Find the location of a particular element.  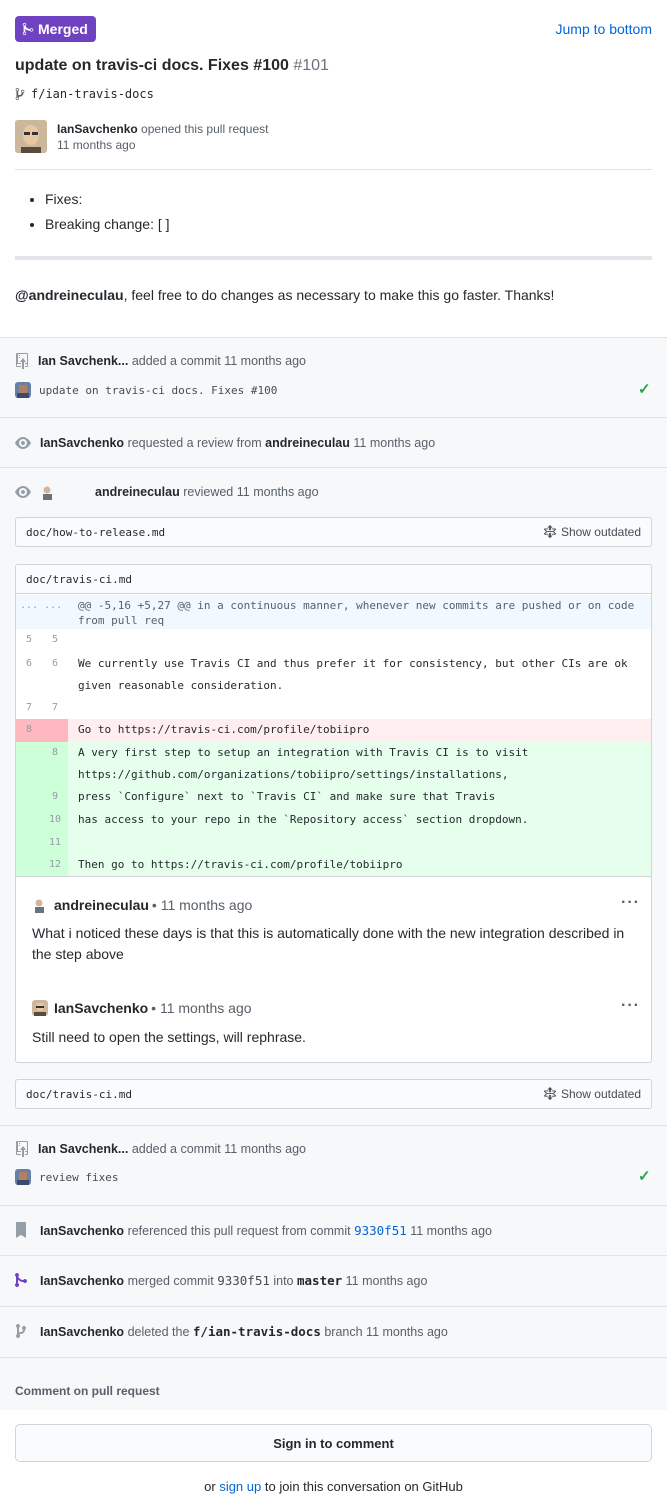

comment-author: IanSavchenko is located at coordinates (101, 1008).